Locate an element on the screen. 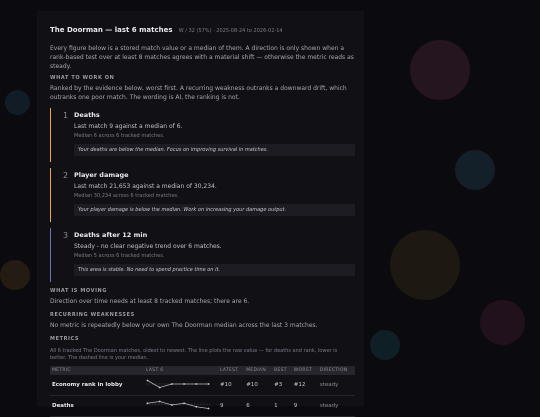 The image size is (540, 417). priority-number: 2 is located at coordinates (66, 175).